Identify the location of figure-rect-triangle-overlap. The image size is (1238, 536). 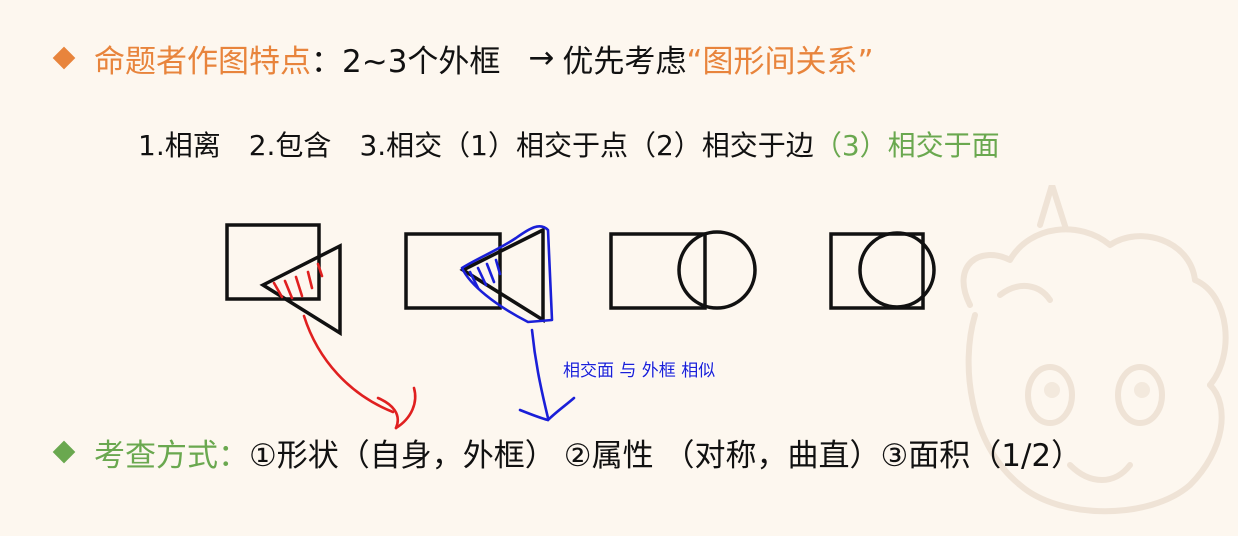
(283, 280).